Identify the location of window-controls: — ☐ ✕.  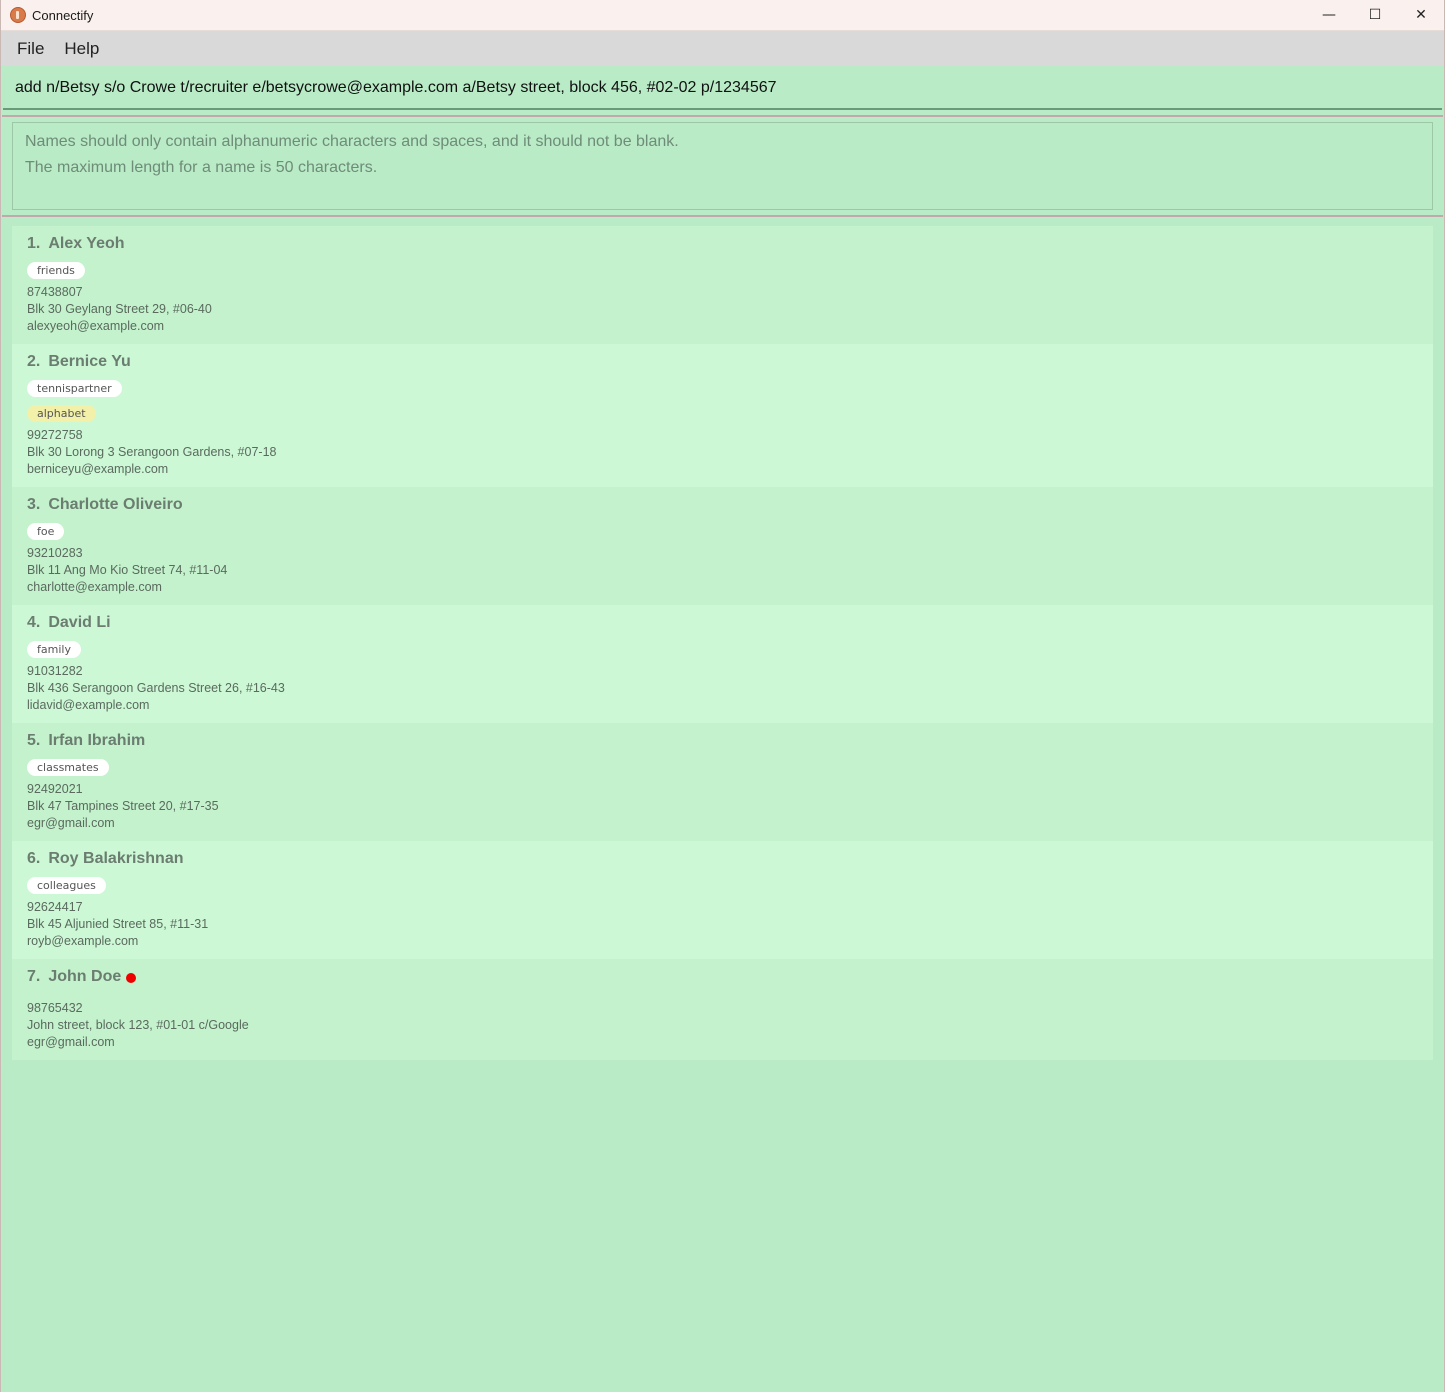
(1375, 15).